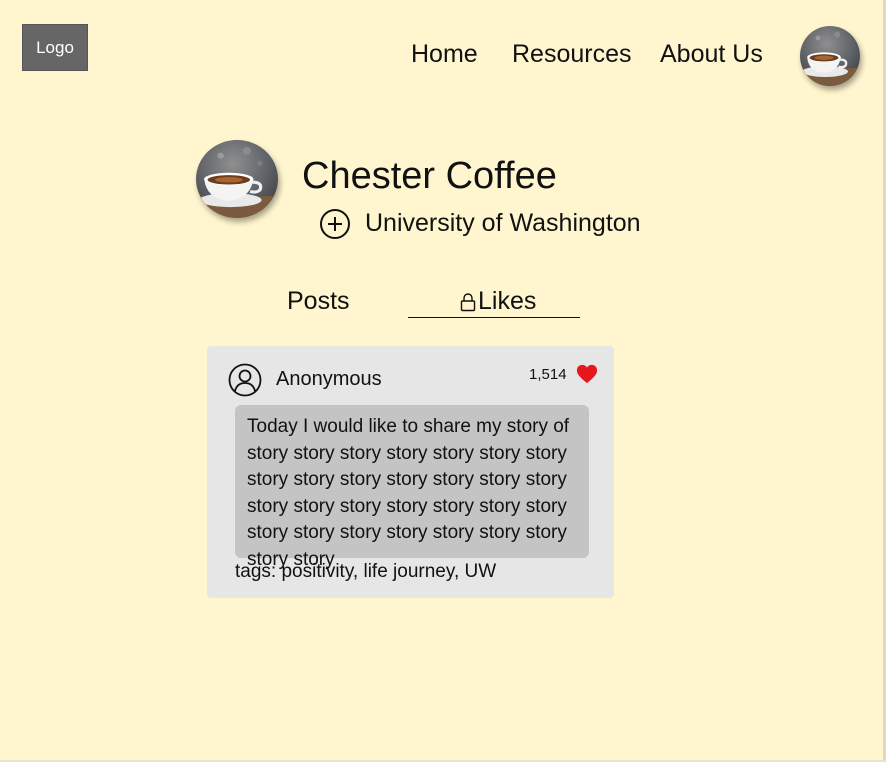 The height and width of the screenshot is (762, 886). What do you see at coordinates (444, 54) in the screenshot?
I see `nav-home-link: Home` at bounding box center [444, 54].